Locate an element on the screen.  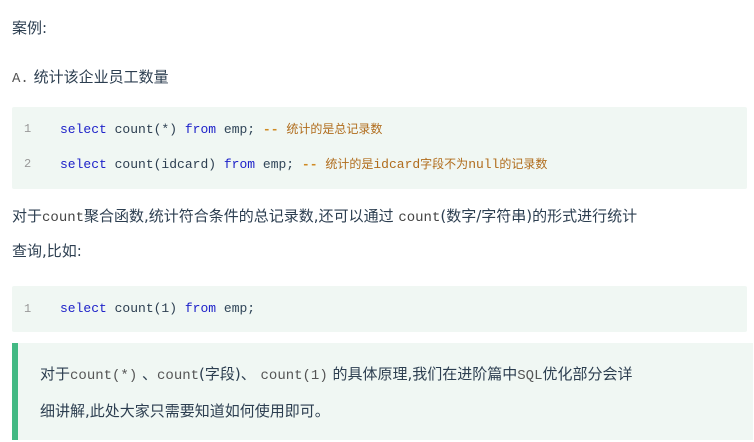
function-count: count(1) is located at coordinates (146, 308).